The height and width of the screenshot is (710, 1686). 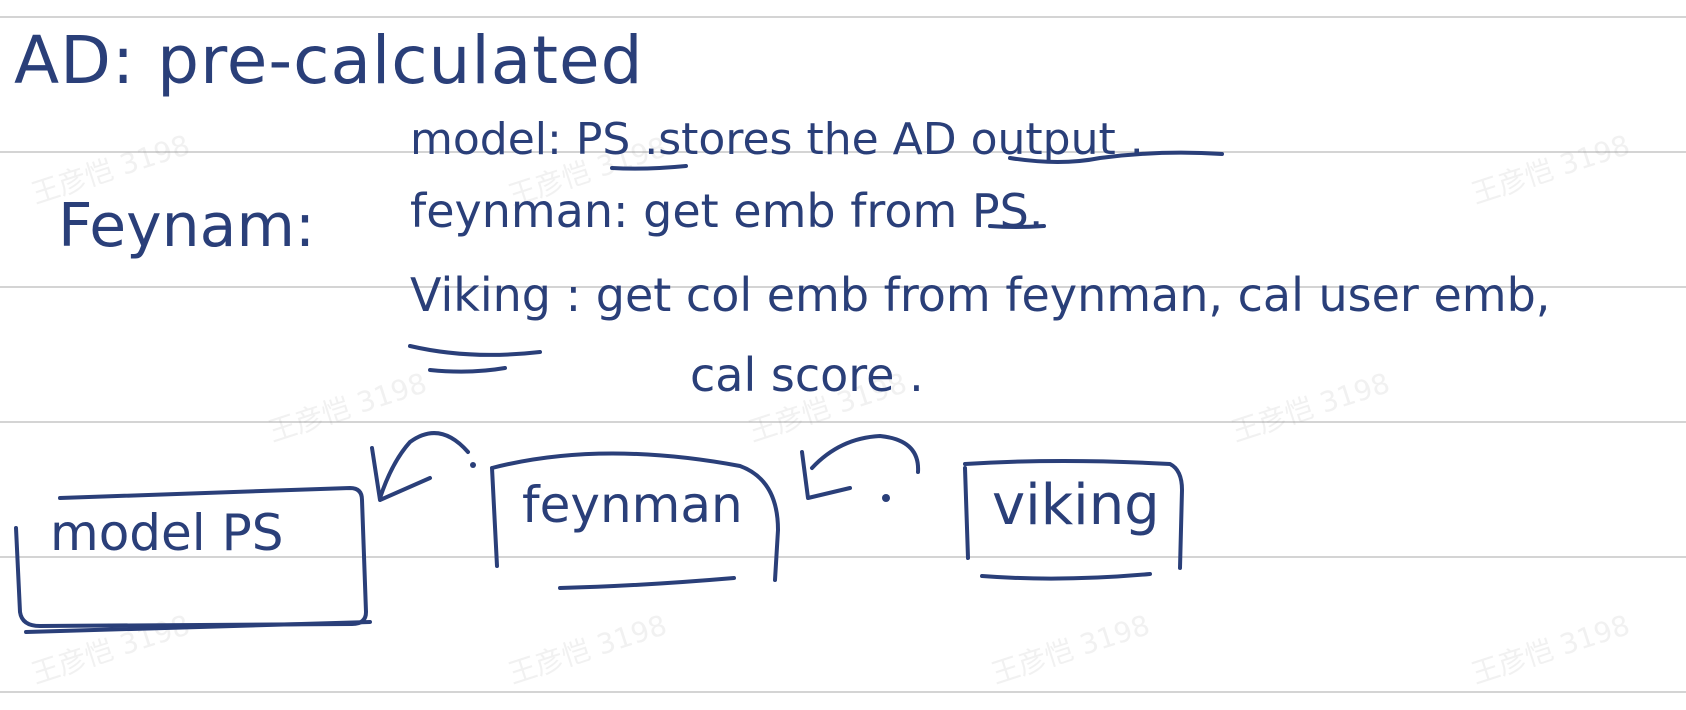 I want to click on arrow-feynman-to-ps-head, so click(x=401, y=474).